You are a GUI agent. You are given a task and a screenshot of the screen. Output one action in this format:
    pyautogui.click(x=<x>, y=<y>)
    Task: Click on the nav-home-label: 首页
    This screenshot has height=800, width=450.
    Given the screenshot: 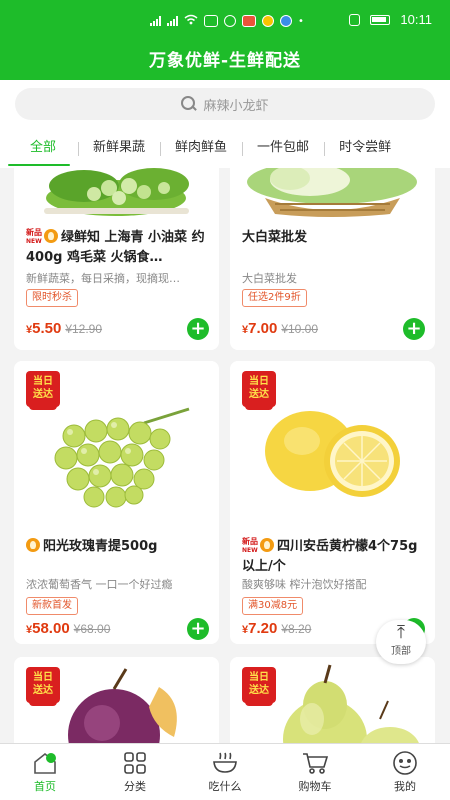 What is the action you would take?
    pyautogui.click(x=45, y=786)
    